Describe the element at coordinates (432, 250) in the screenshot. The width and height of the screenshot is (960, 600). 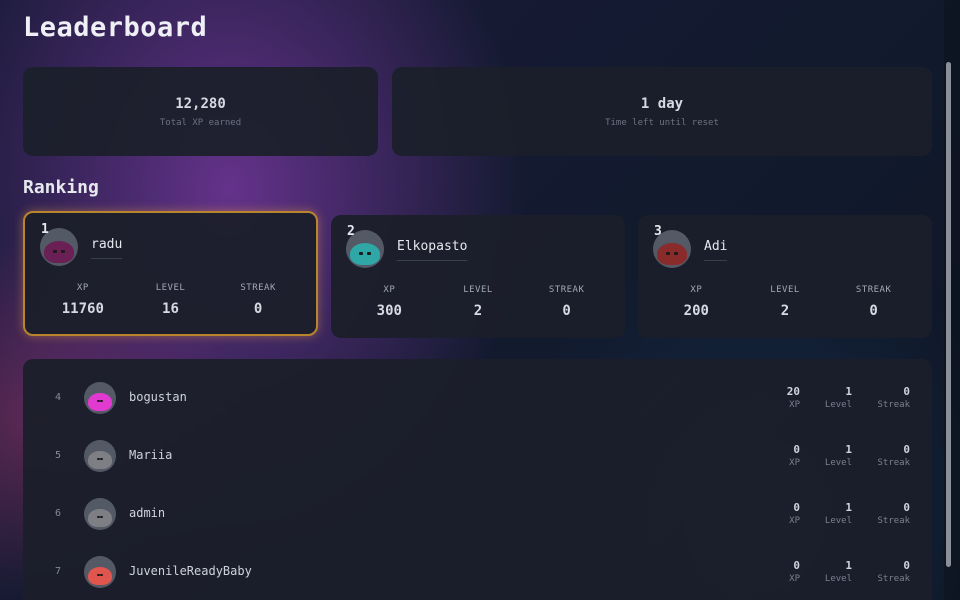
I see `player-name: Elkopasto` at that location.